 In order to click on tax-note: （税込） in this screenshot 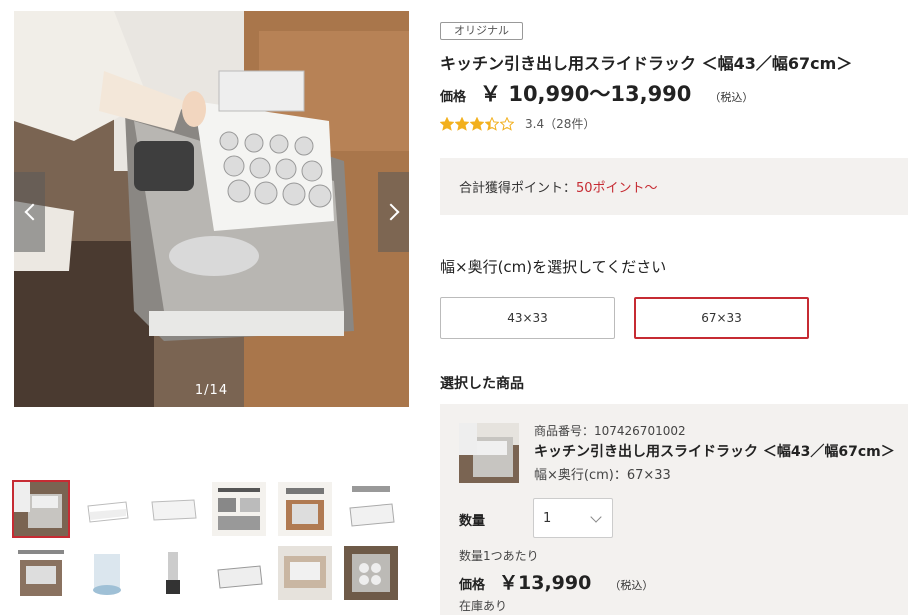, I will do `click(731, 97)`.